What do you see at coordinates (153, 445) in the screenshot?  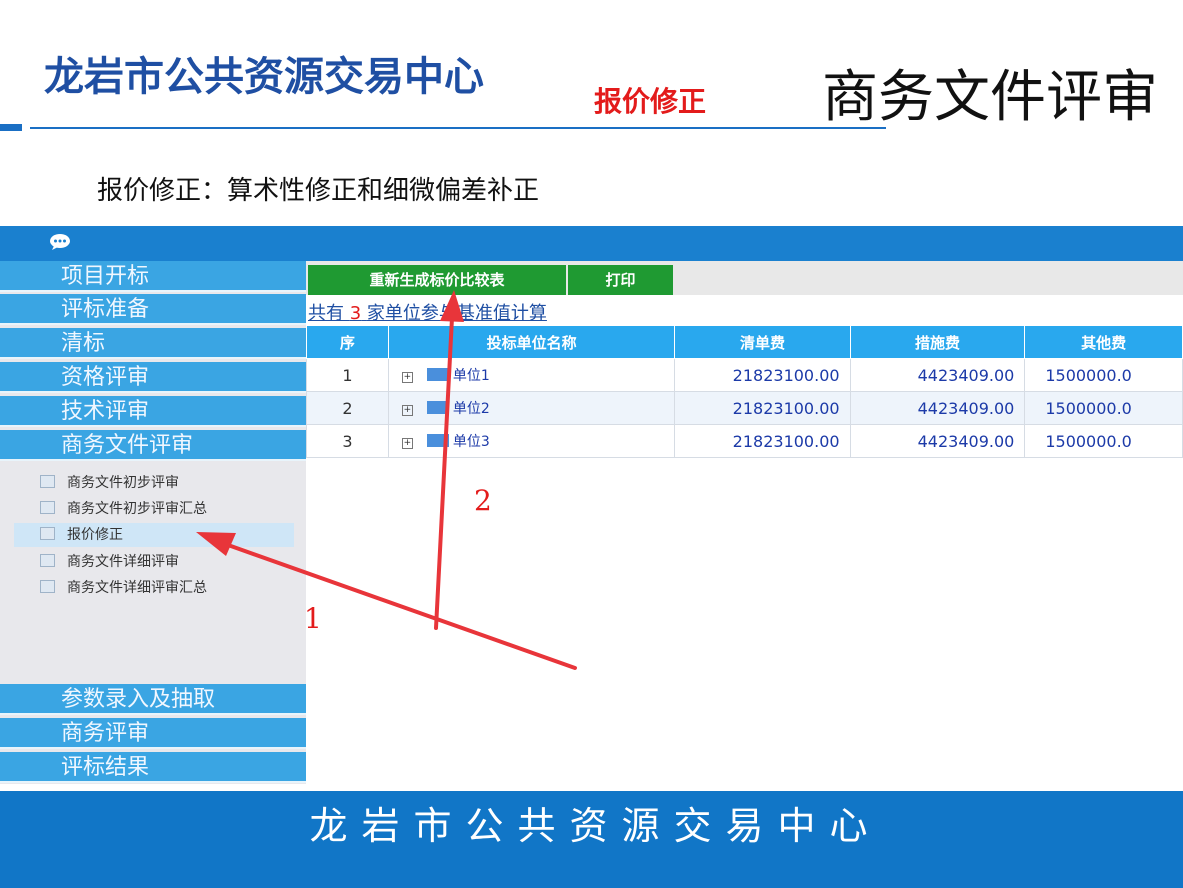 I see `sidebar-item-commercial-doc-review: 商务文件评审` at bounding box center [153, 445].